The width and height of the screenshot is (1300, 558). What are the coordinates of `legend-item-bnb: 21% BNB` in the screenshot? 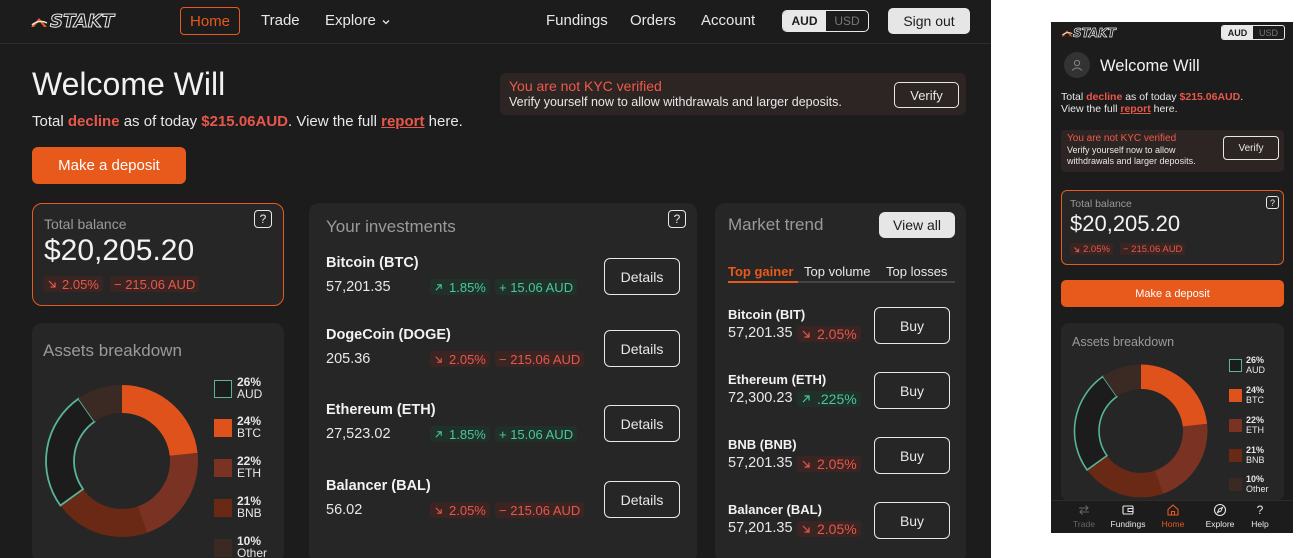 It's located at (1247, 455).